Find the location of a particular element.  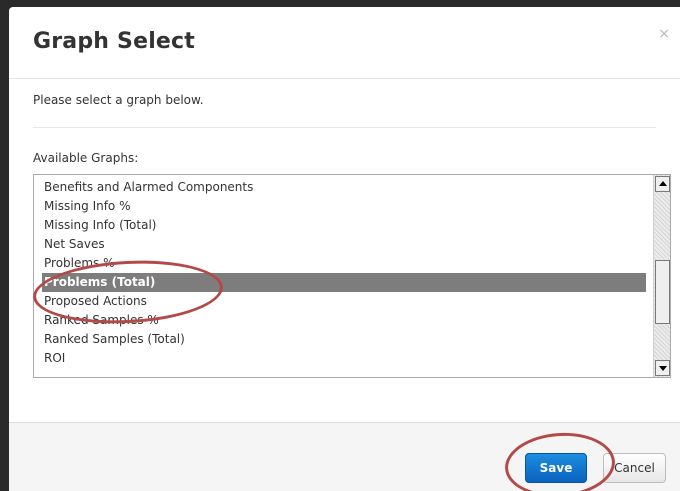

graph-option: Ranked Samples (Total) is located at coordinates (344, 339).